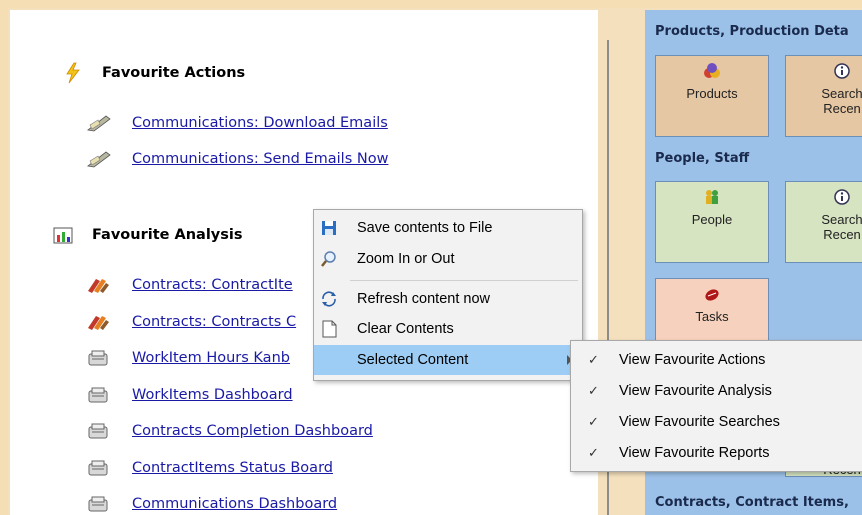 Image resolution: width=862 pixels, height=515 pixels. Describe the element at coordinates (211, 358) in the screenshot. I see `analysis-link: WorkItem Hours Kanb` at that location.